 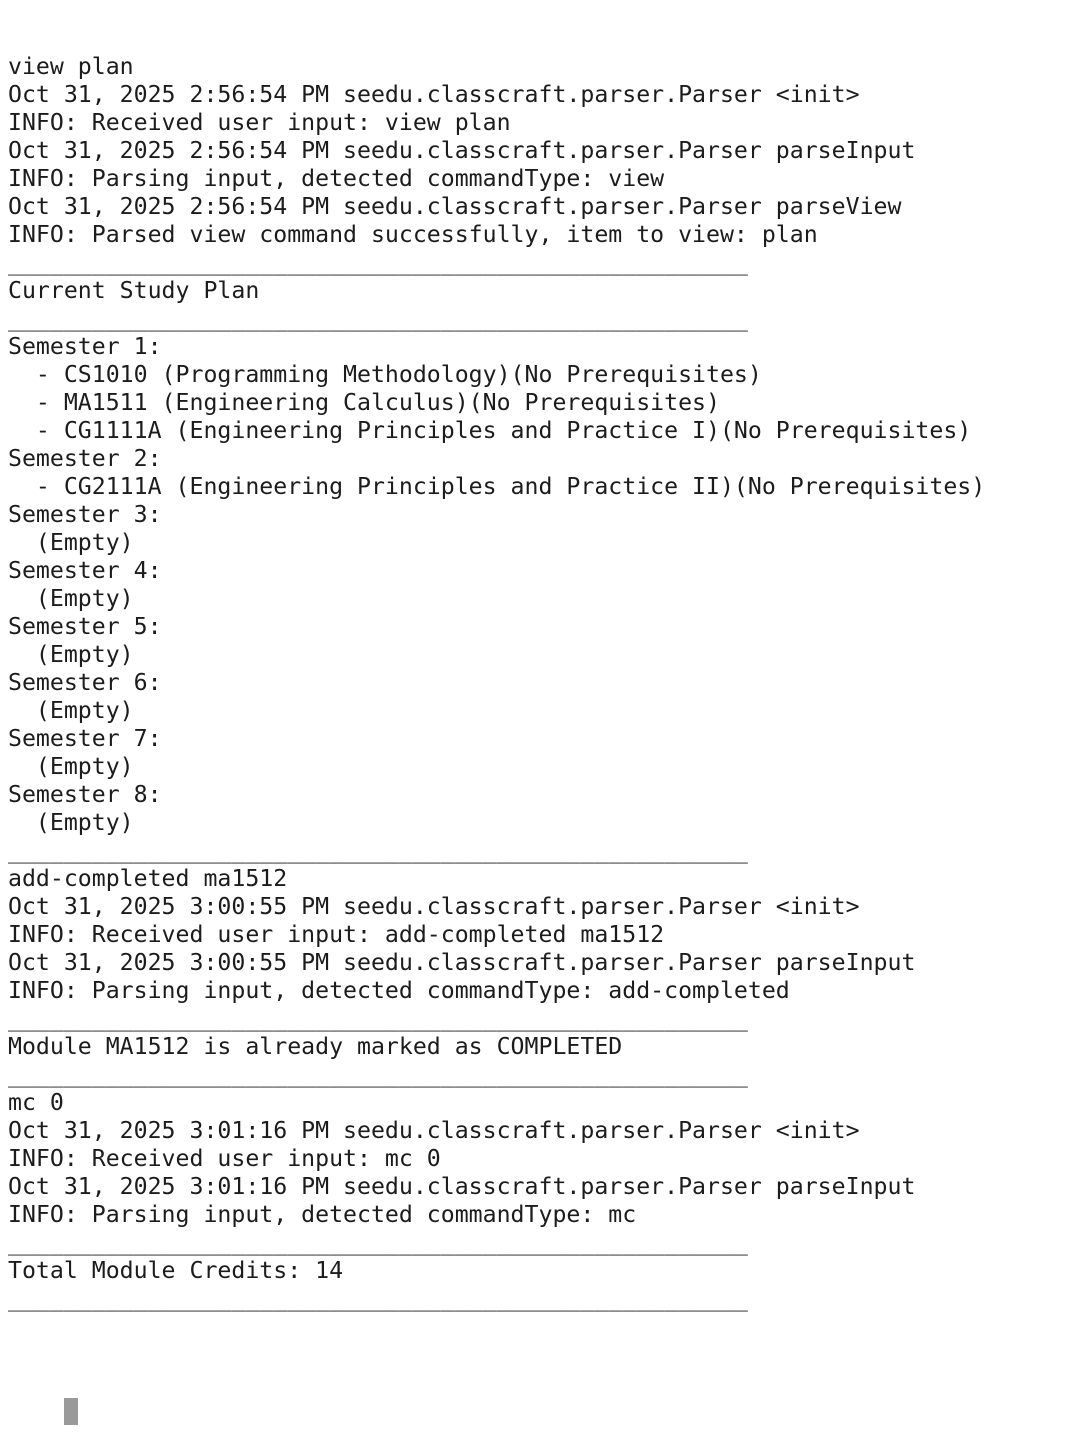 I want to click on output-line: Semester 1:, so click(x=85, y=346).